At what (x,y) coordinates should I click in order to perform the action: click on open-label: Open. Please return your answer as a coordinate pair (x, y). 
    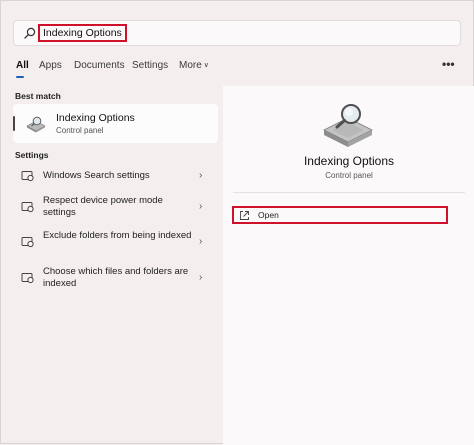
    Looking at the image, I should click on (268, 215).